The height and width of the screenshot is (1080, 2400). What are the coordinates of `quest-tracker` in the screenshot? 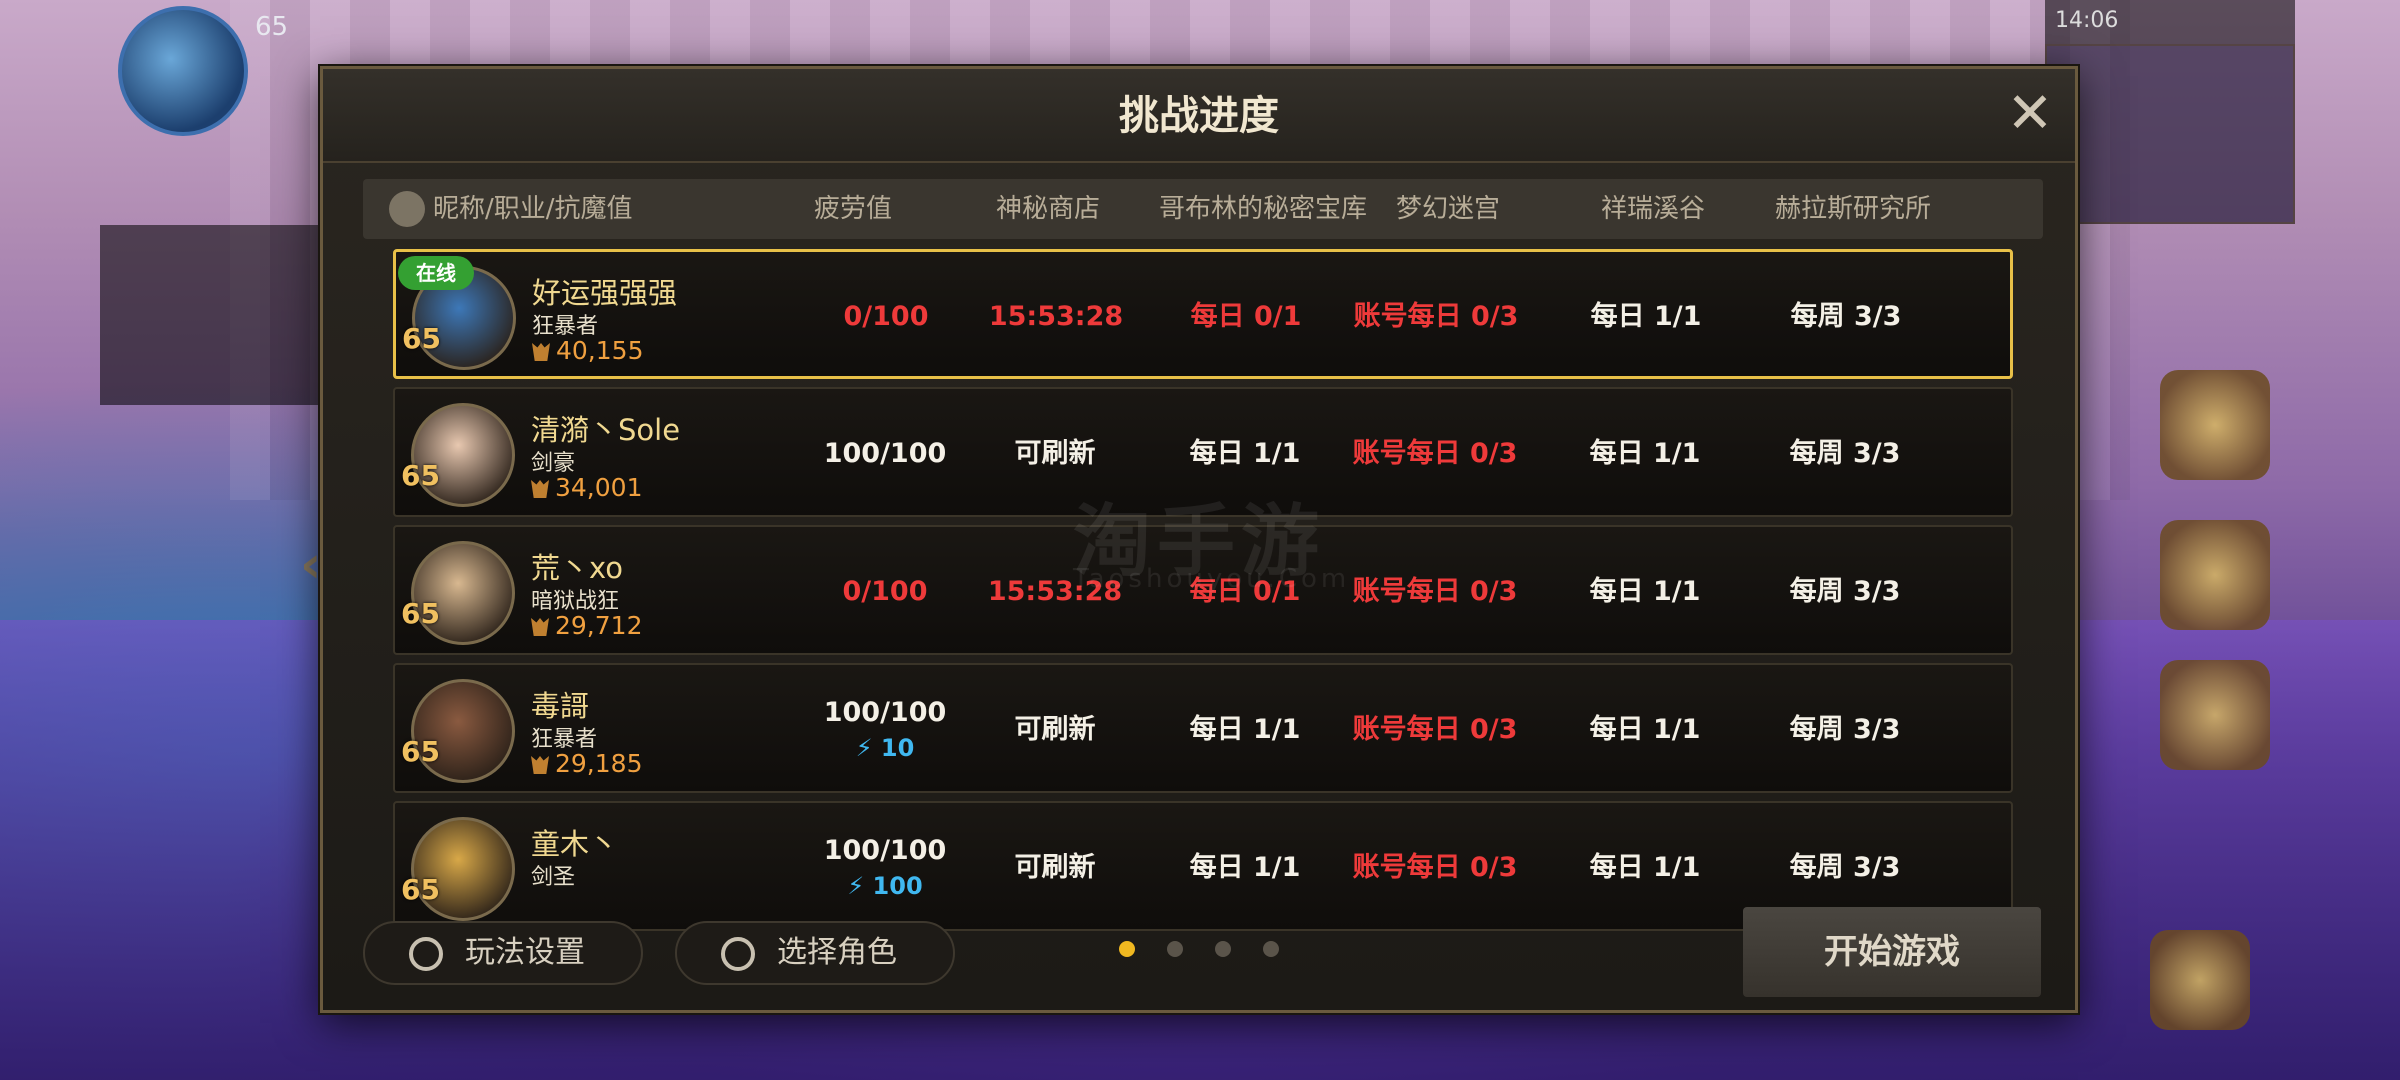 It's located at (215, 315).